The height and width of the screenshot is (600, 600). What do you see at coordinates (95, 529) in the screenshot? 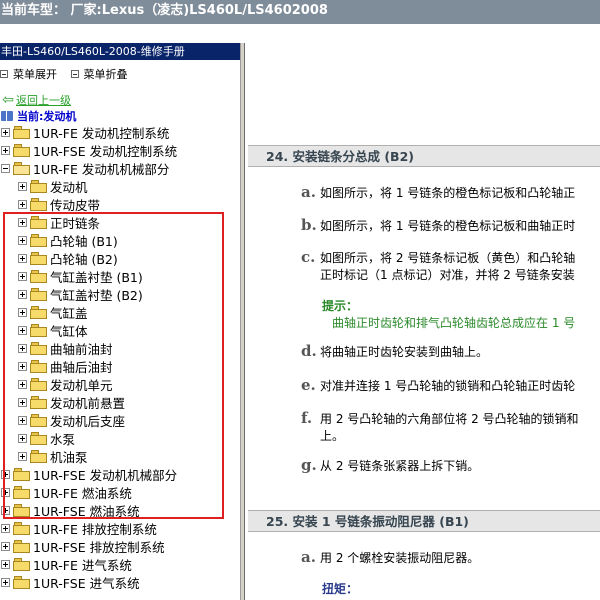
I see `tree-node-label: 1UR-FE 排放控制系统` at bounding box center [95, 529].